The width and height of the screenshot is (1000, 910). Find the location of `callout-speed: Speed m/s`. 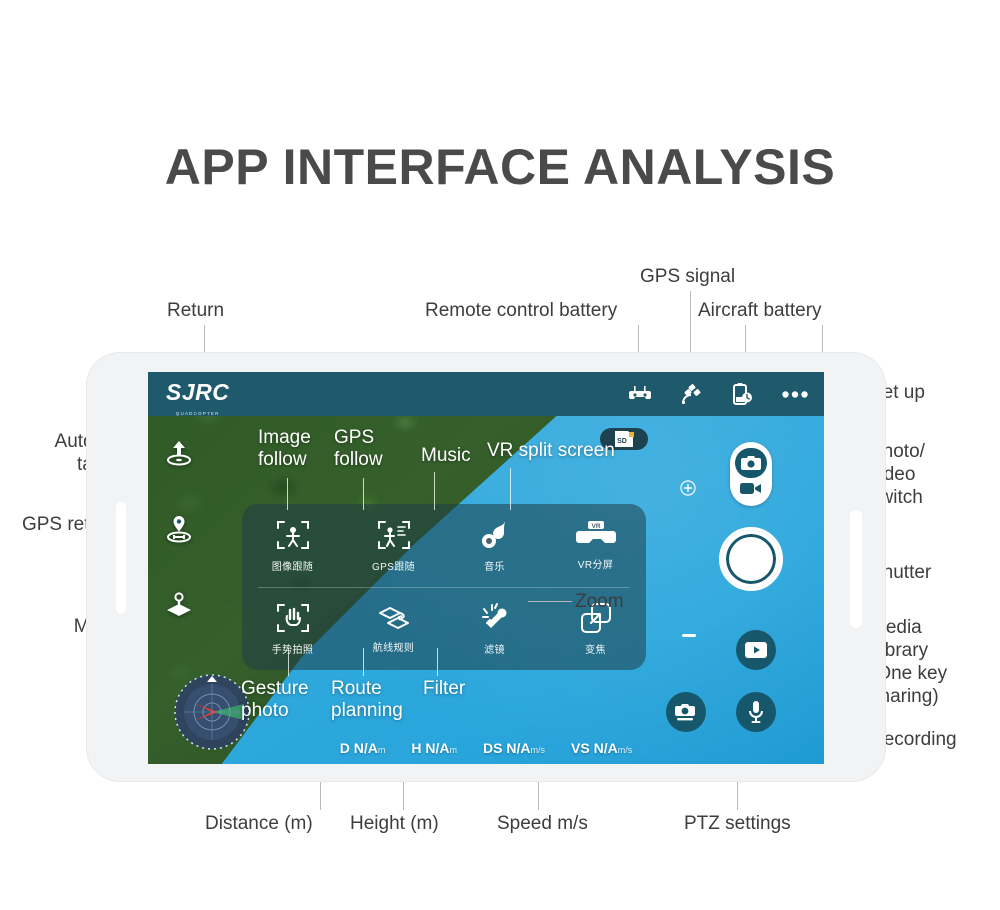

callout-speed: Speed m/s is located at coordinates (542, 823).